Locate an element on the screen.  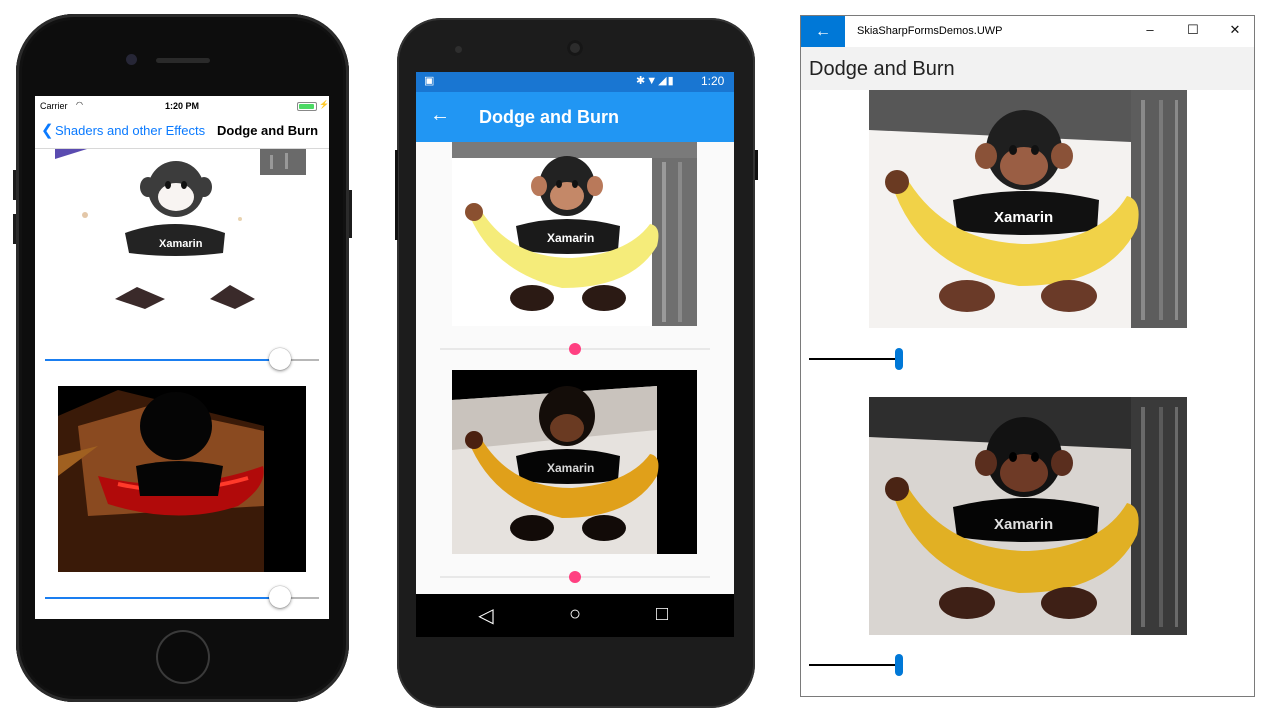
charging-icon: ⚡ is located at coordinates (324, 104).